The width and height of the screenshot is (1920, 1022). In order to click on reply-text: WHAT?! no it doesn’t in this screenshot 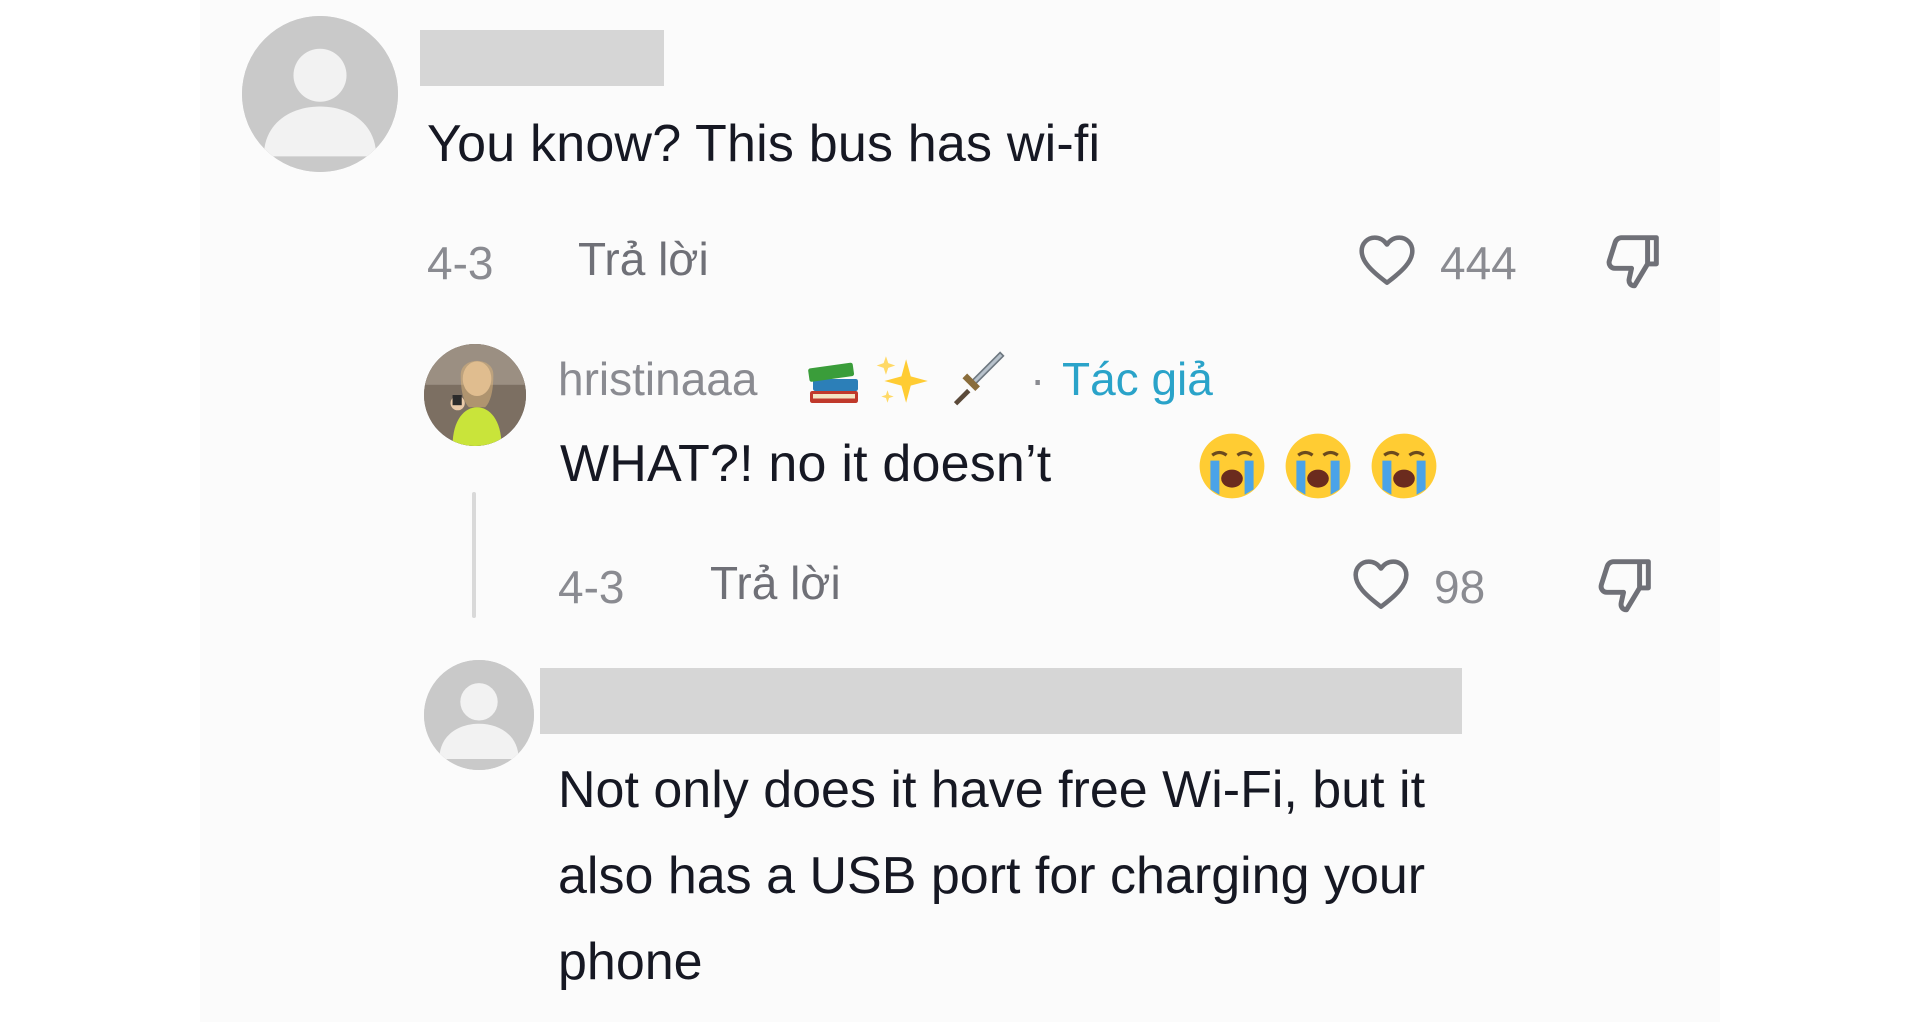, I will do `click(806, 464)`.